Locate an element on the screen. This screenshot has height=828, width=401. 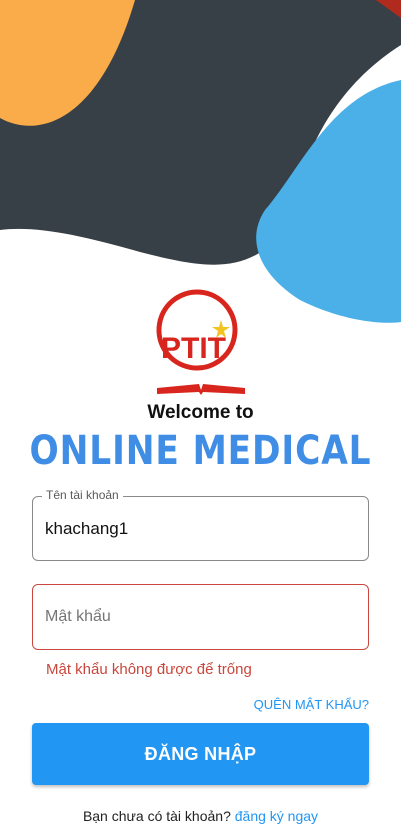
app-title: ONLINE MEDICAL is located at coordinates (200, 451).